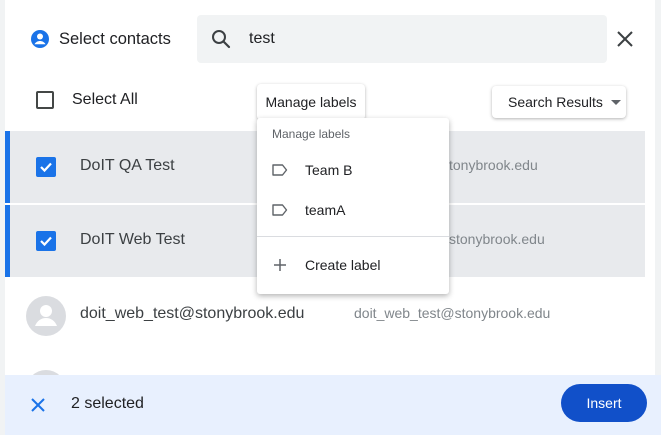  Describe the element at coordinates (353, 236) in the screenshot. I see `menu-divider` at that location.